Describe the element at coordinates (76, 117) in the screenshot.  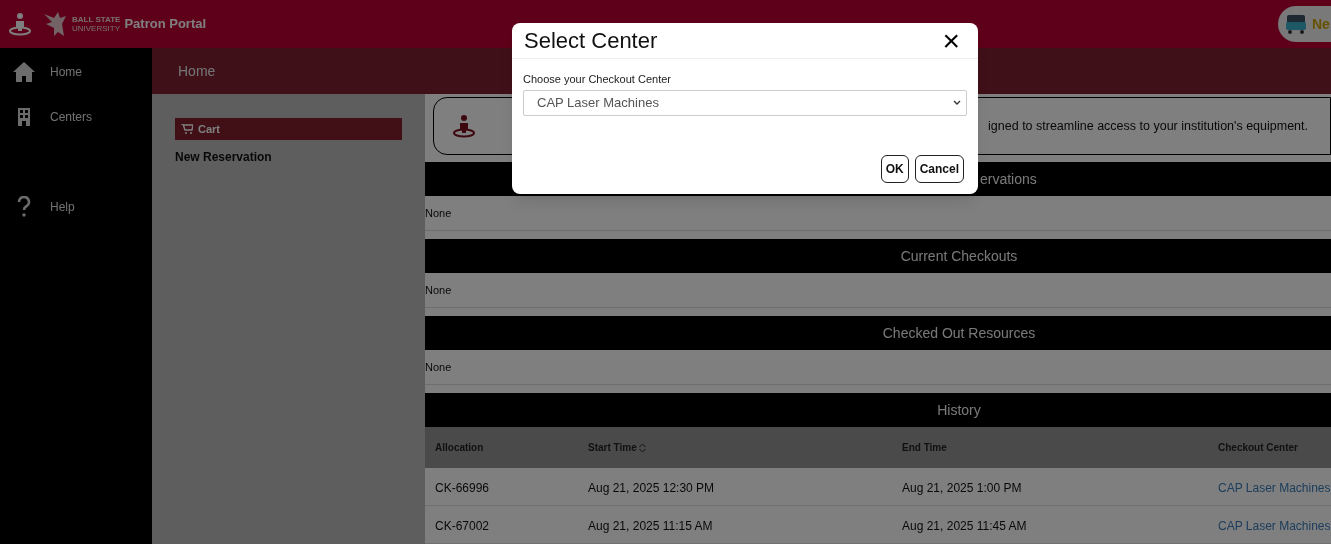
I see `sidebar-item: Centers` at that location.